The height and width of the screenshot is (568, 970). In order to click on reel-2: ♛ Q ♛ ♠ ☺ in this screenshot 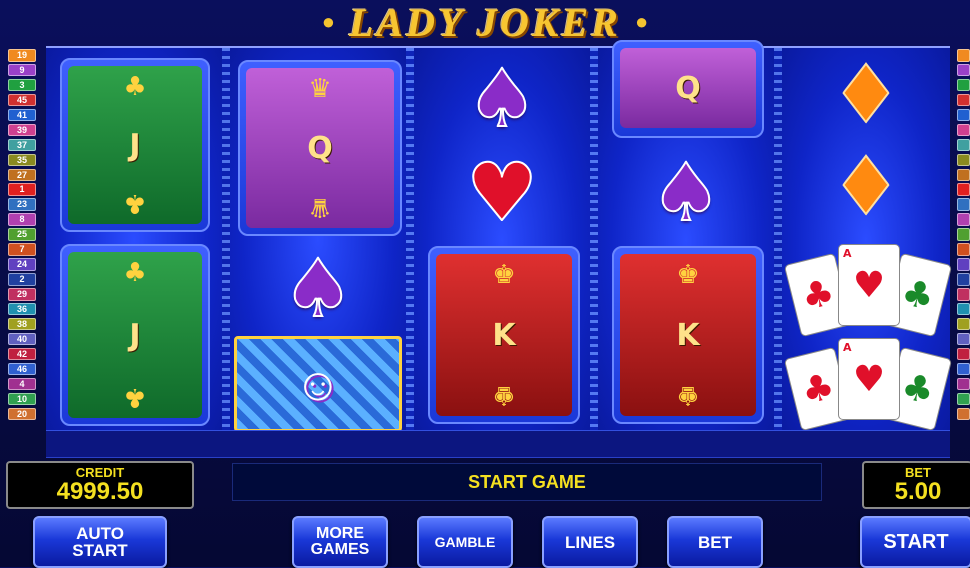, I will do `click(318, 240)`.